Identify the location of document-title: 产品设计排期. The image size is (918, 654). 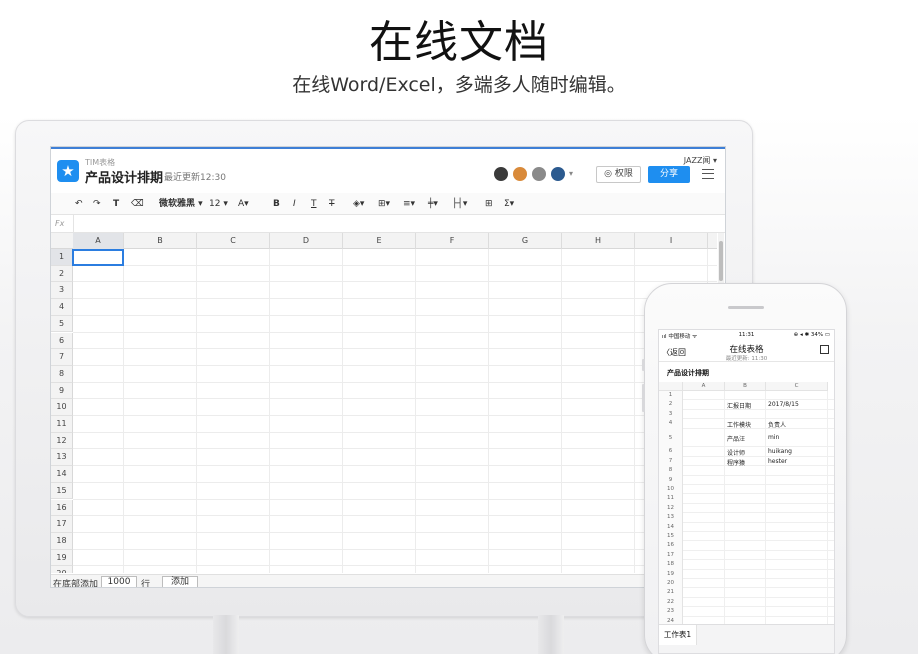
(124, 176).